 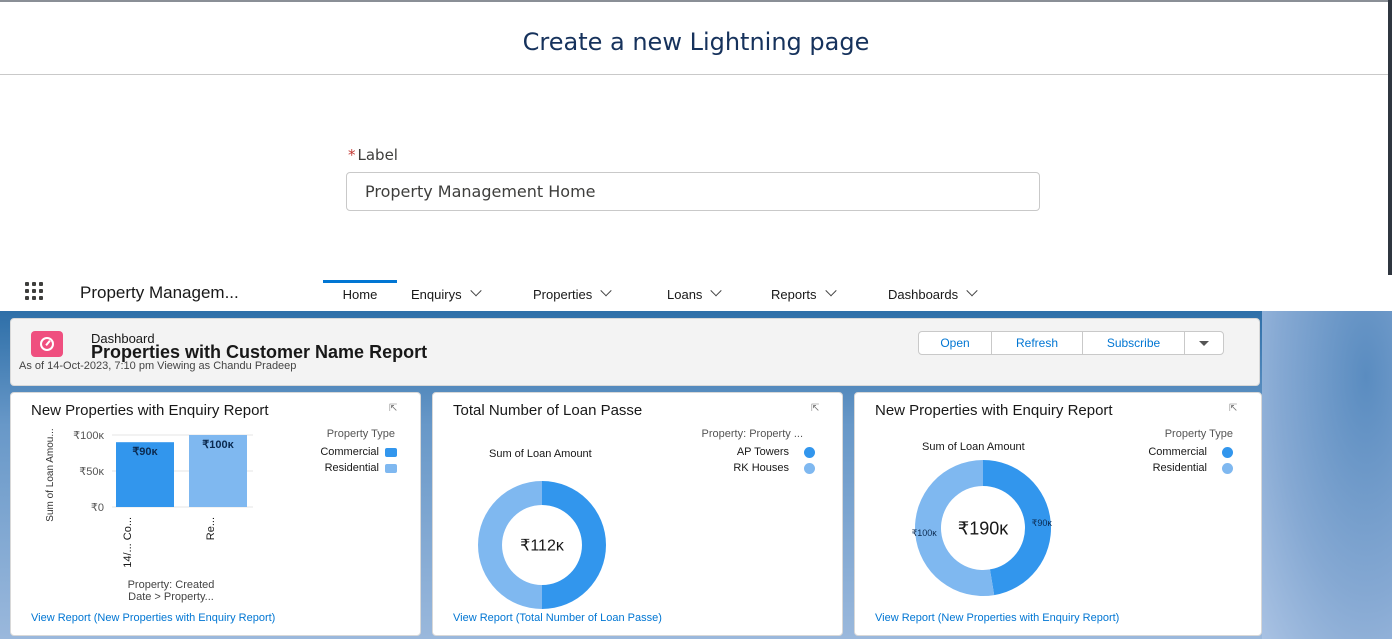 What do you see at coordinates (1227, 452) in the screenshot?
I see `legend-dot-commercial` at bounding box center [1227, 452].